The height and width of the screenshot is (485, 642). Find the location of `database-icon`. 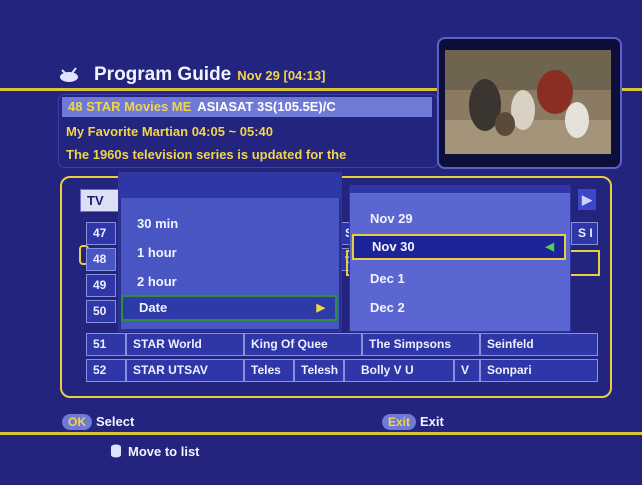

database-icon is located at coordinates (116, 451).